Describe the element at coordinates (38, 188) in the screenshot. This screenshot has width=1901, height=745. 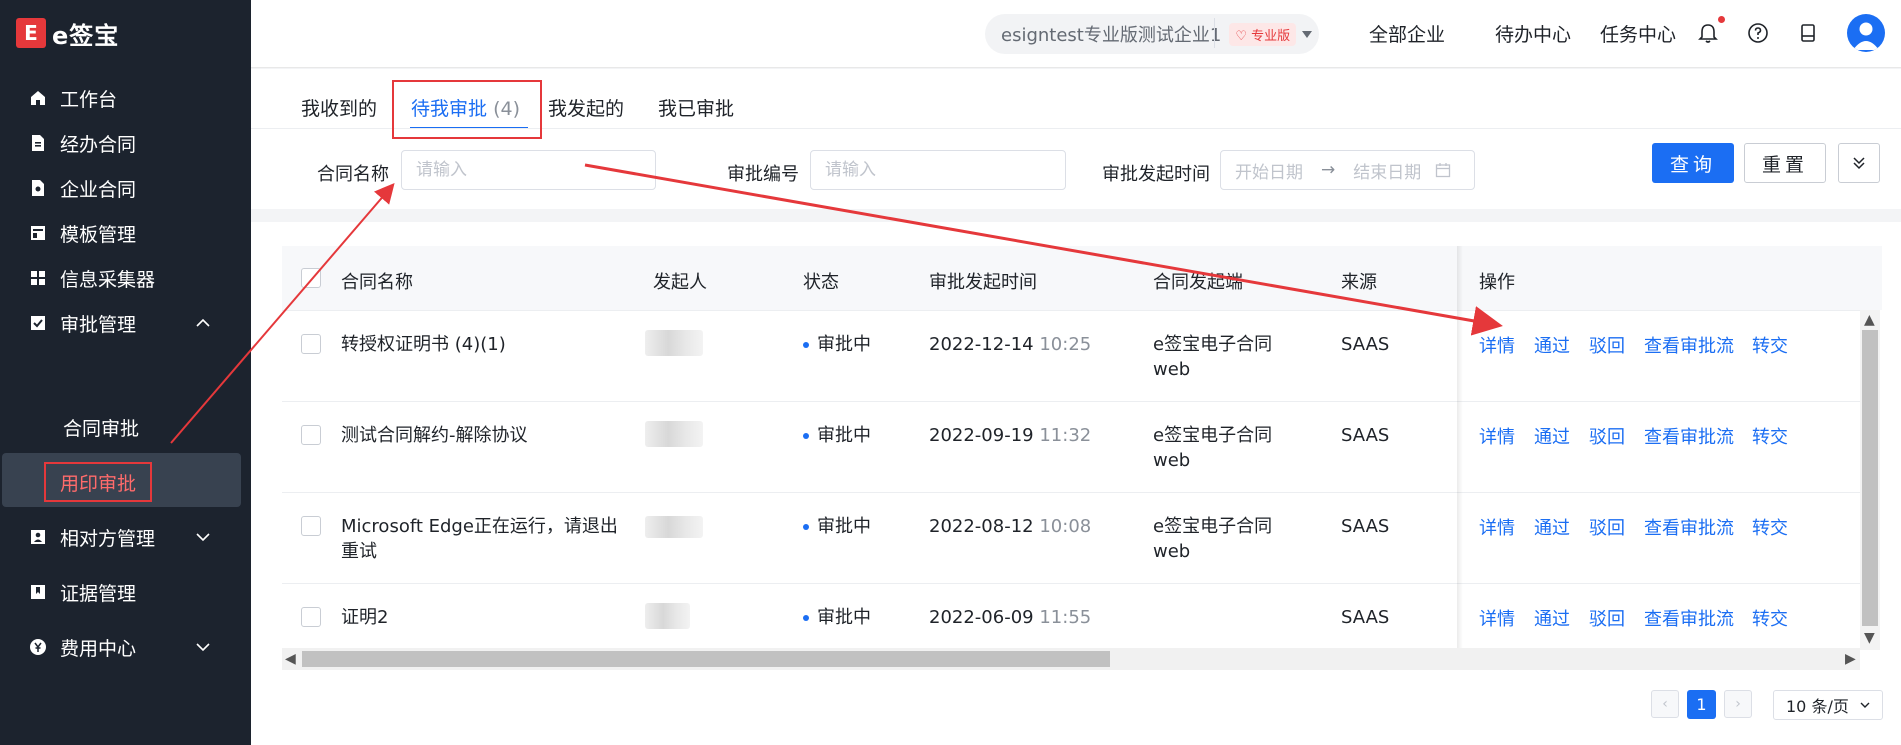
I see `enterprise-doc-icon` at that location.